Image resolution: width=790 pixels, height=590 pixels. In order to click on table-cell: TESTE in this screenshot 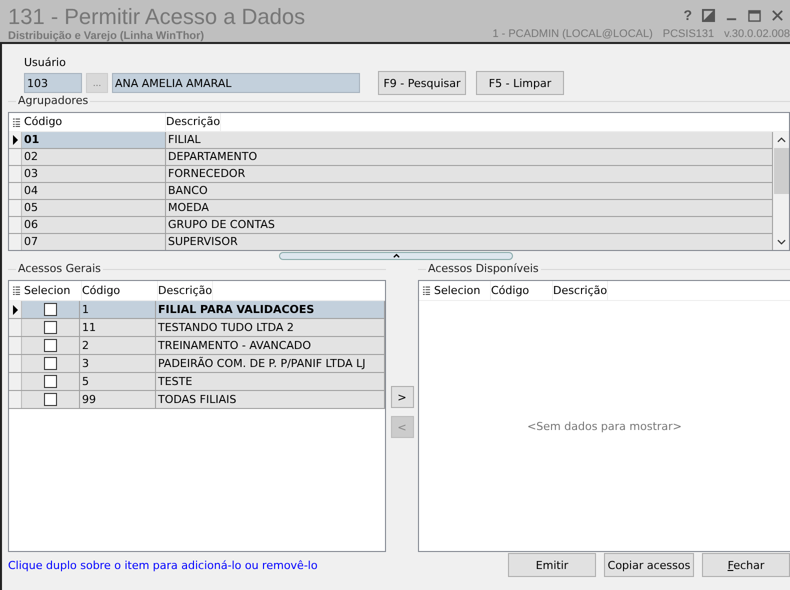, I will do `click(270, 381)`.